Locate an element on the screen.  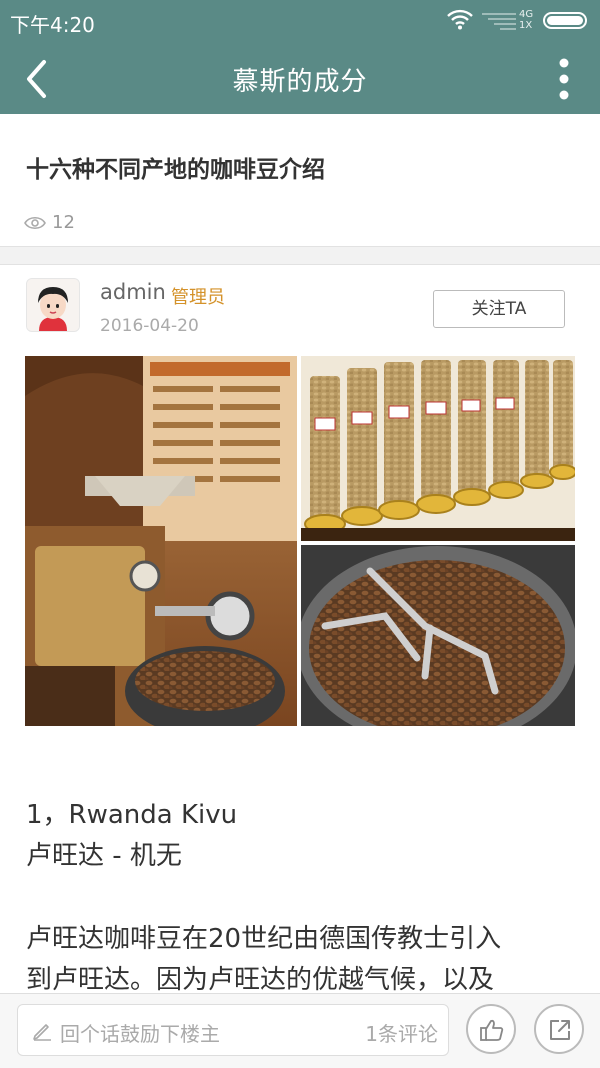
network-type: 4G is located at coordinates (526, 14).